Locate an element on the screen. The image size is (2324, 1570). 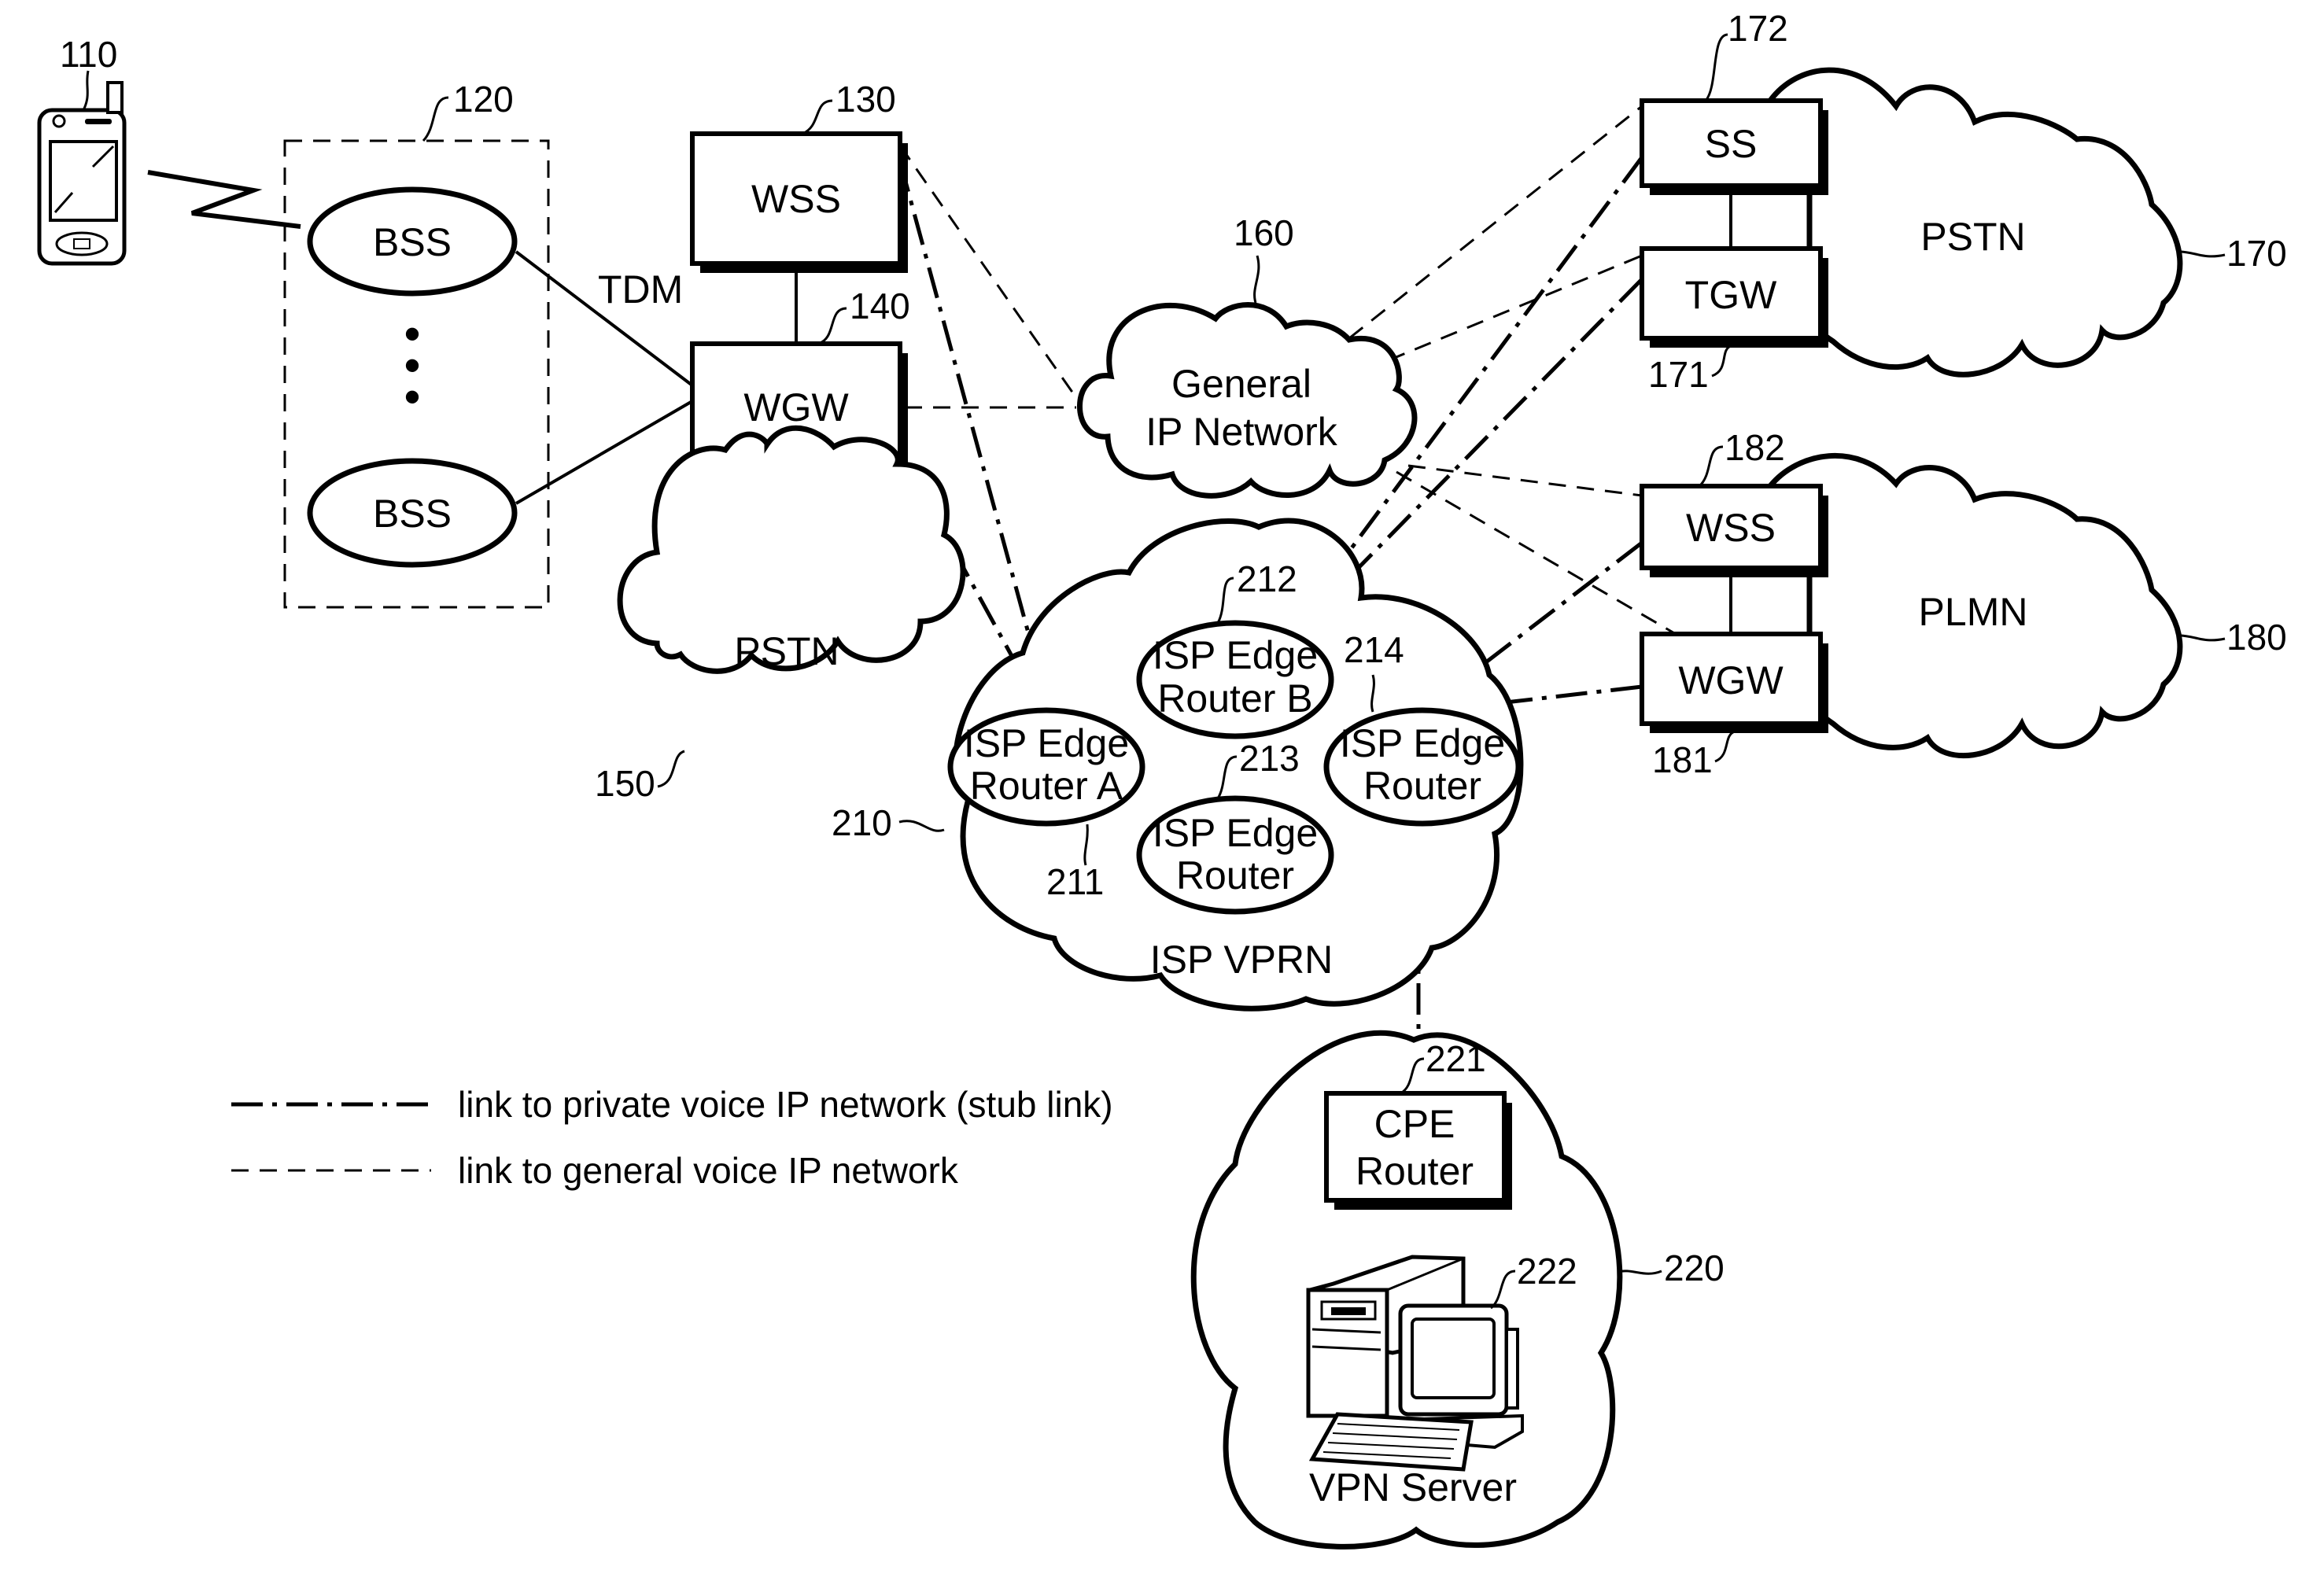
router-b-line2: Router B is located at coordinates (1234, 698).